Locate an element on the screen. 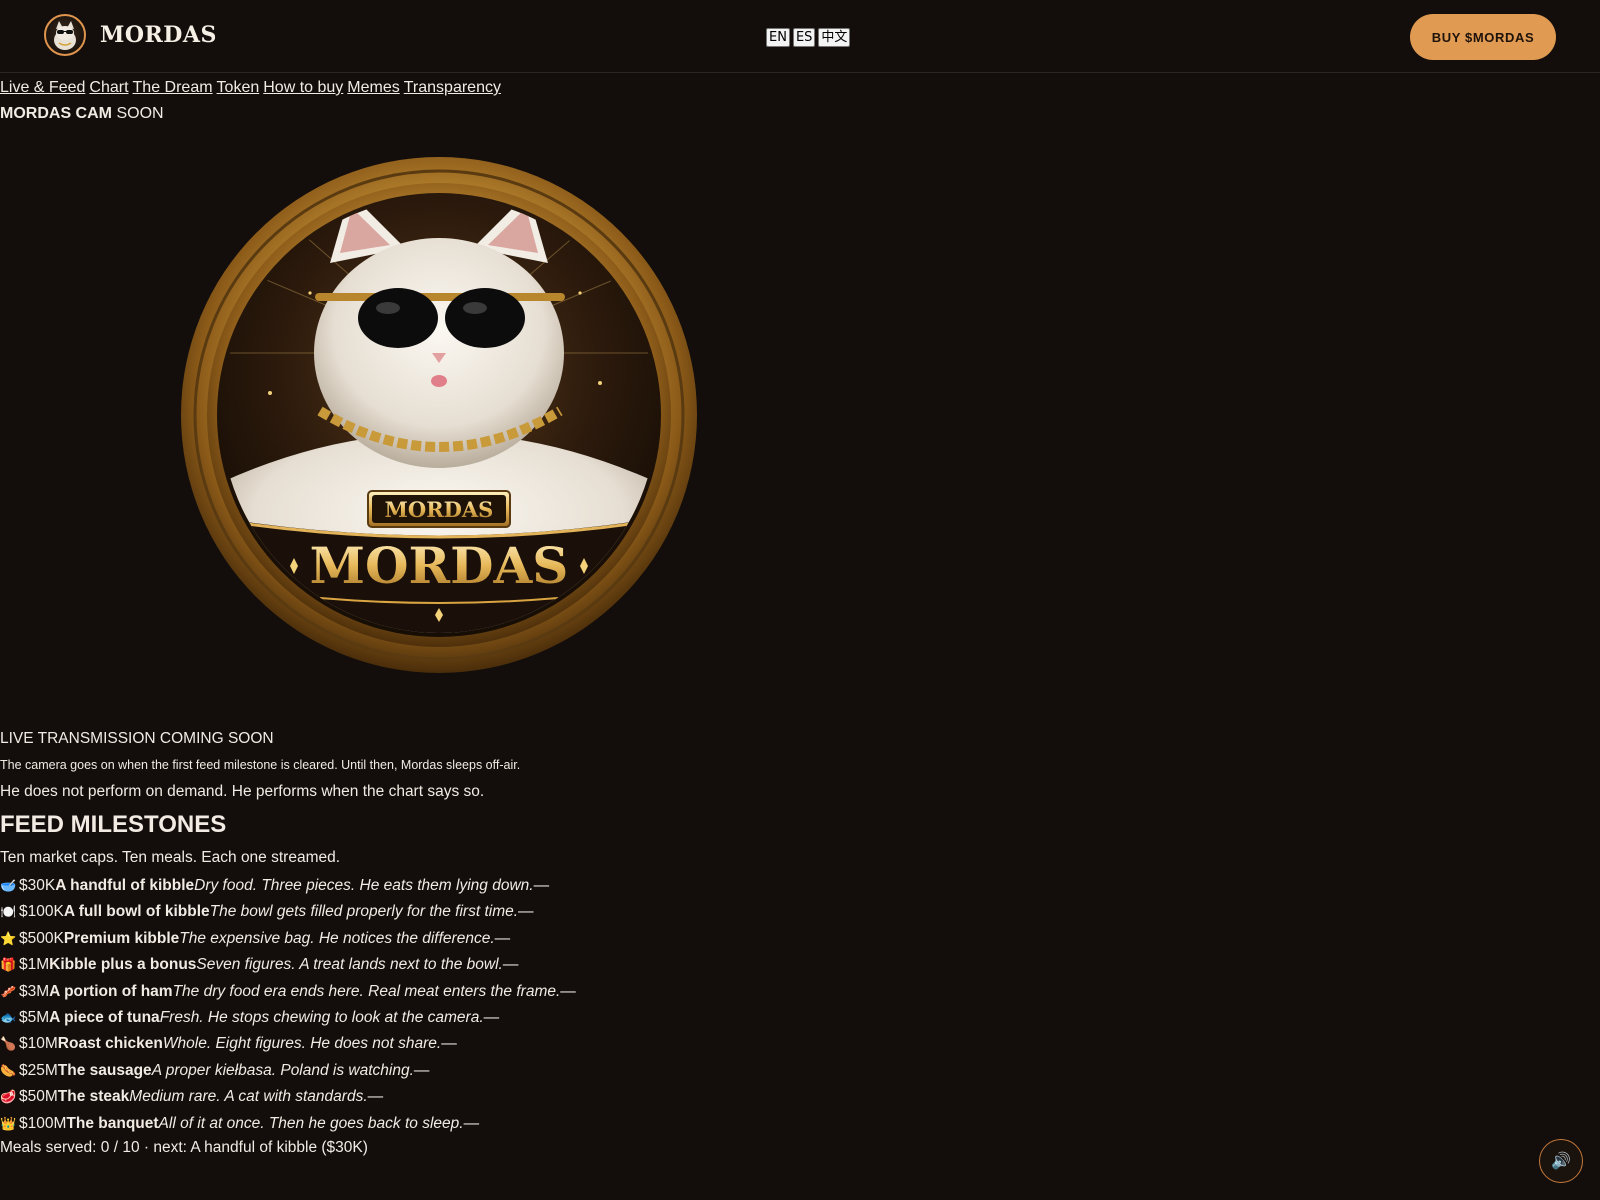 The image size is (1600, 1200). milestone-emoji-icon: 🎁 is located at coordinates (8, 965).